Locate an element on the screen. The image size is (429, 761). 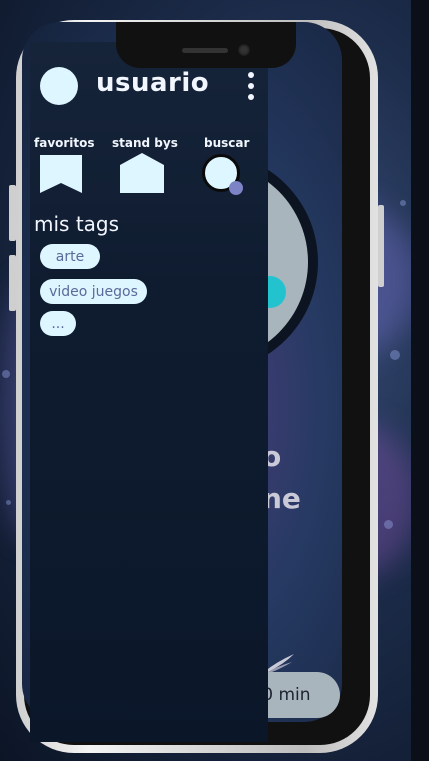
phone-notch is located at coordinates (206, 45).